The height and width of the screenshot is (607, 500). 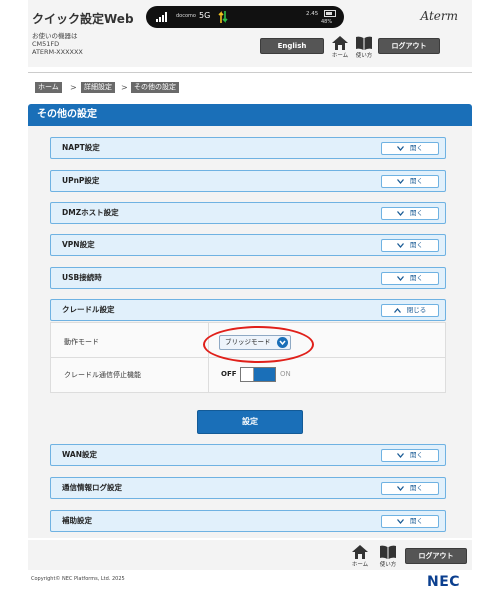 I want to click on nec-logo: NEC, so click(x=444, y=582).